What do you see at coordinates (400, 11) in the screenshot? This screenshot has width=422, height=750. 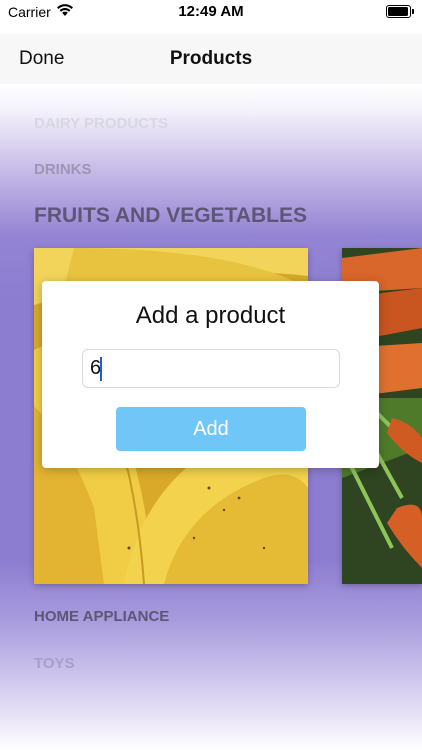 I see `battery-icon` at bounding box center [400, 11].